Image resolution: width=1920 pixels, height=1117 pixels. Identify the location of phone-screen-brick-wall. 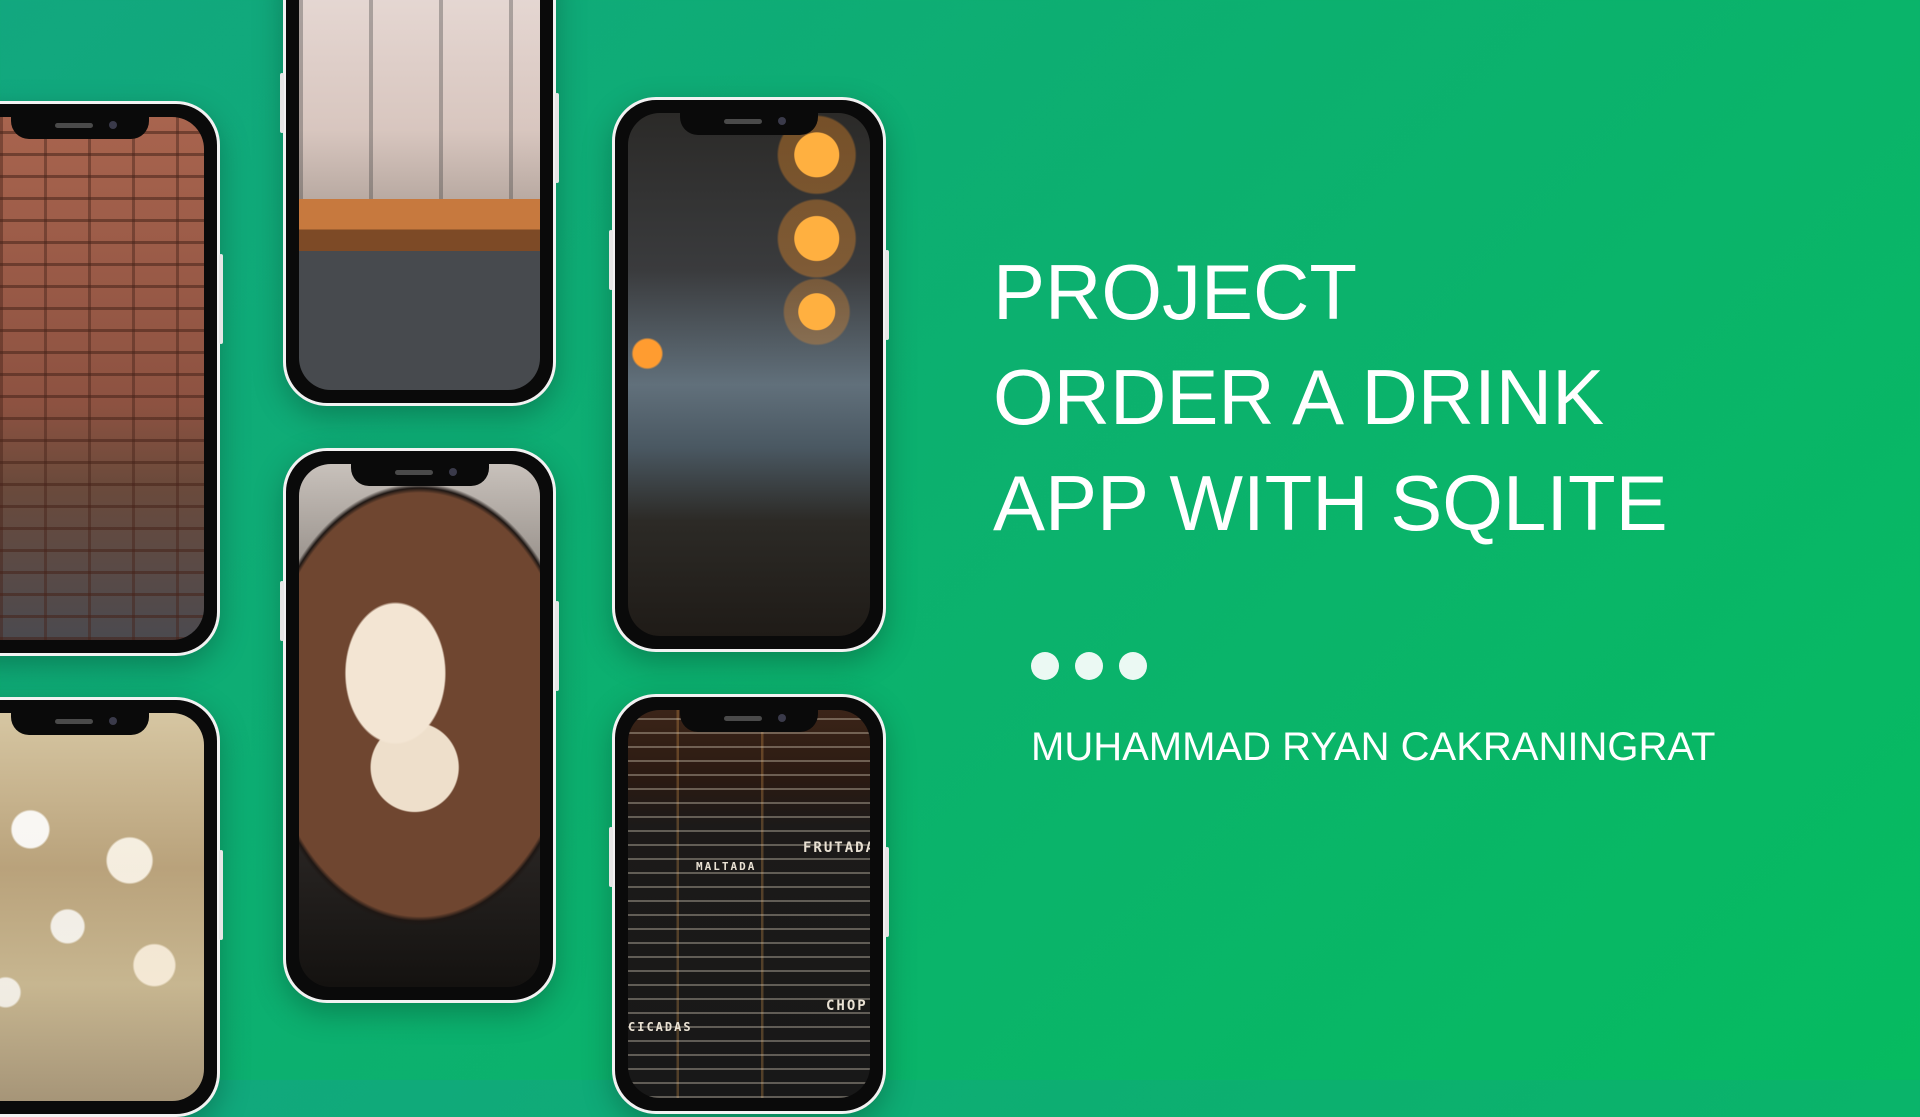
(102, 378).